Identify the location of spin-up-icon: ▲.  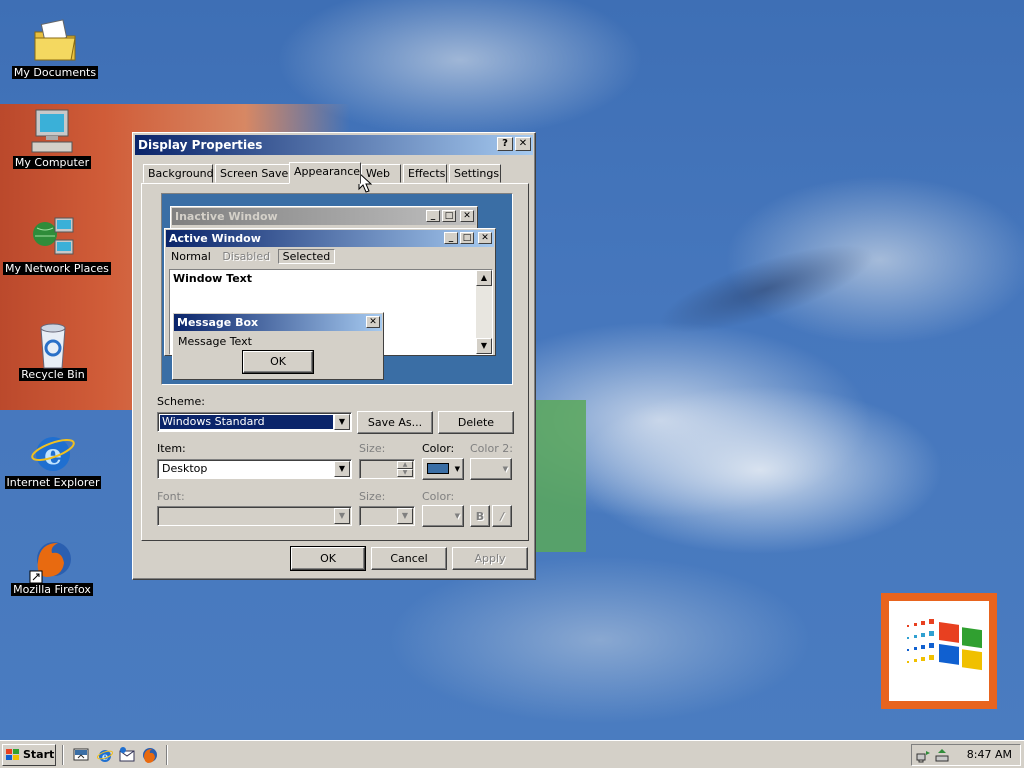
(405, 465).